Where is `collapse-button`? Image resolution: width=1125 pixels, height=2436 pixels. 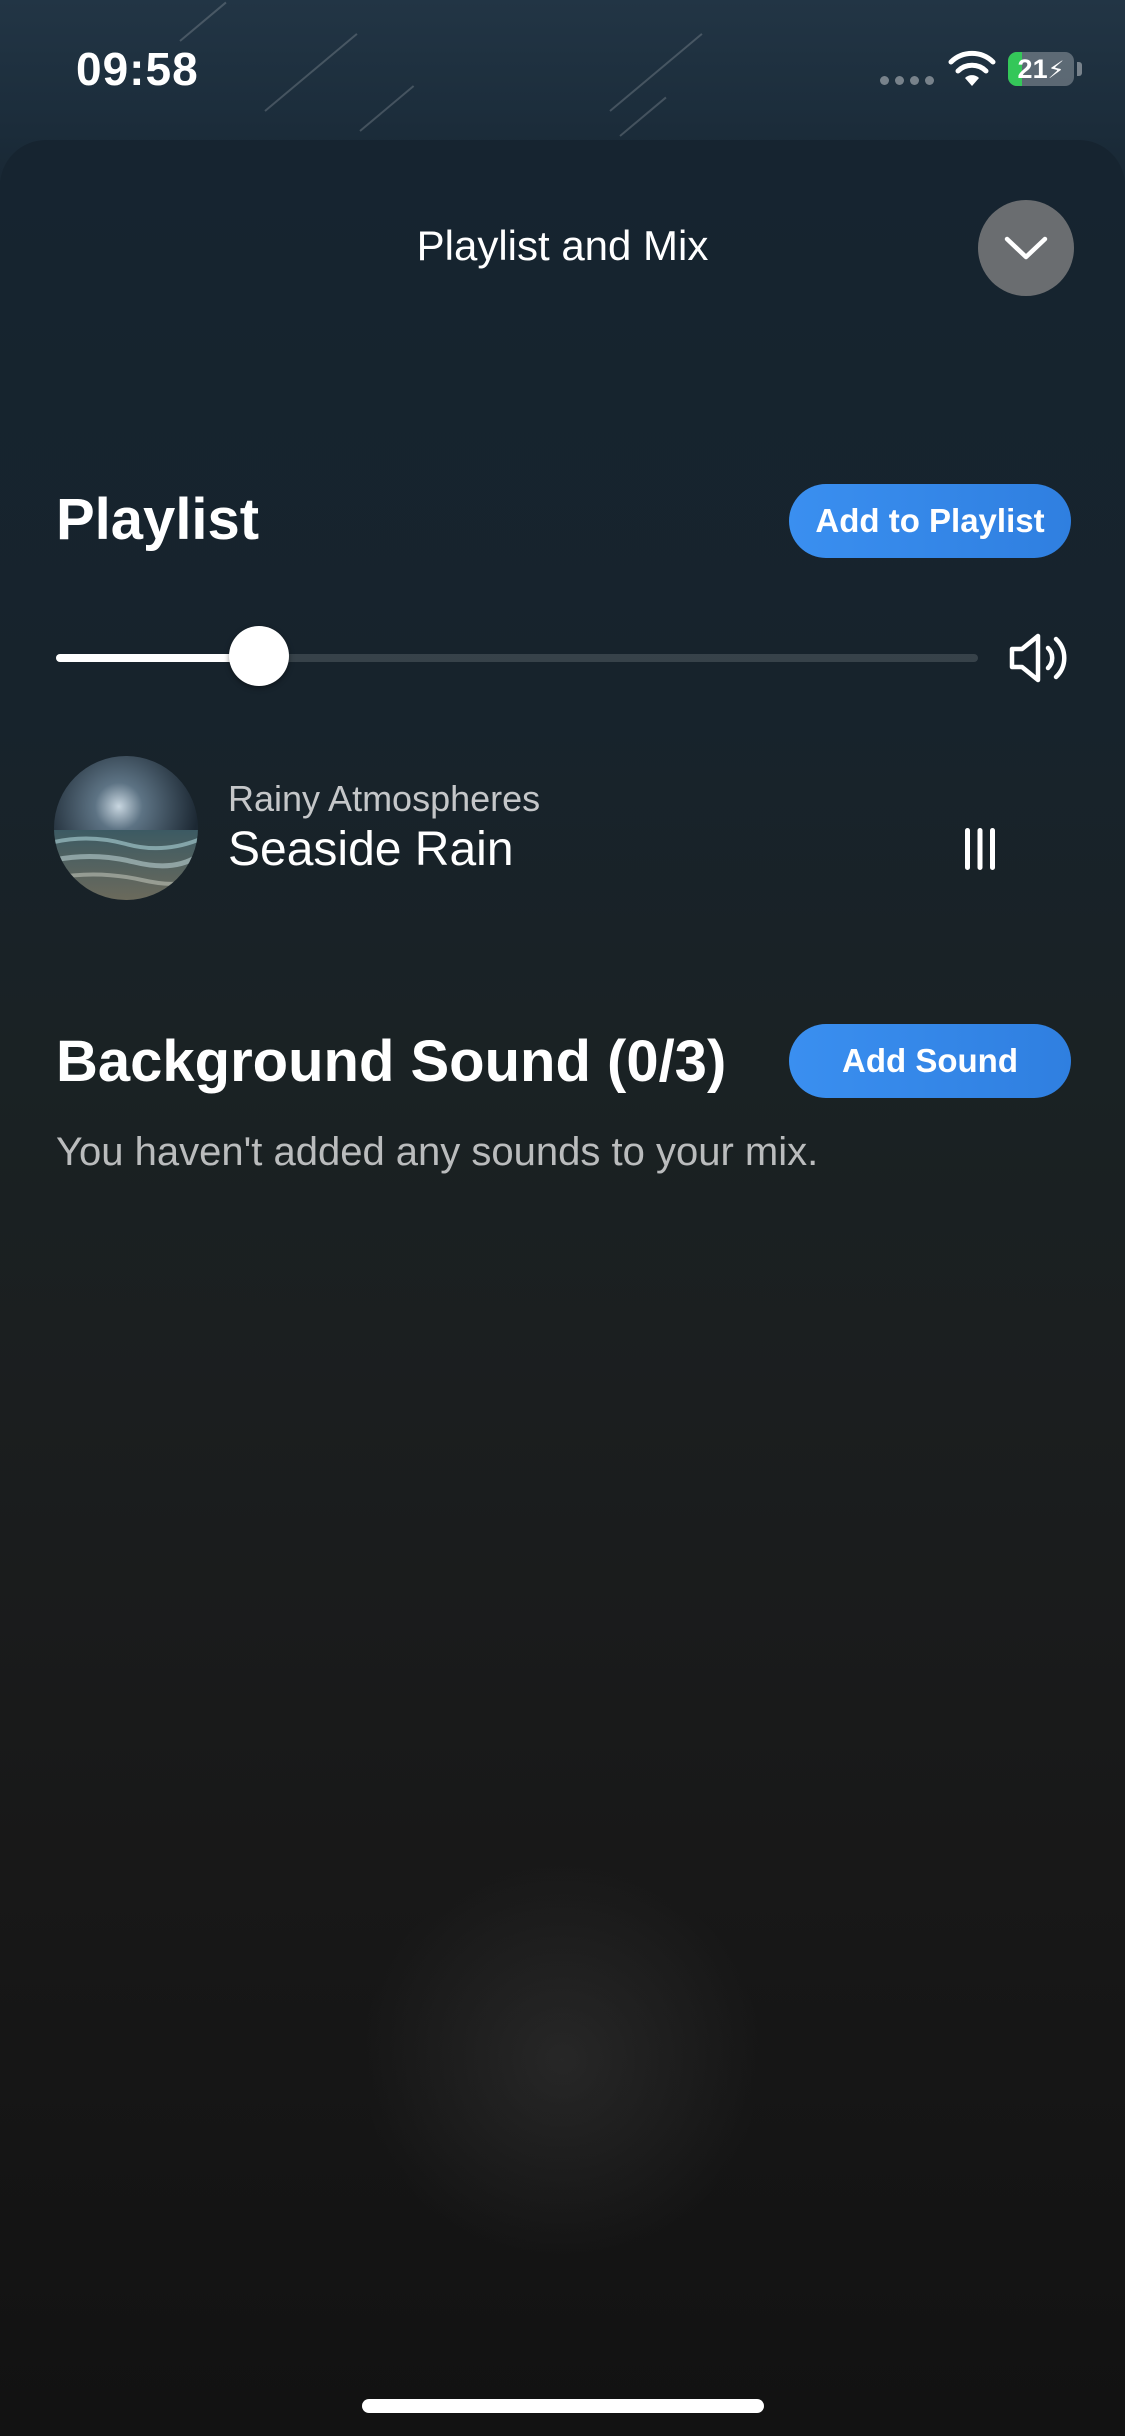 collapse-button is located at coordinates (1026, 248).